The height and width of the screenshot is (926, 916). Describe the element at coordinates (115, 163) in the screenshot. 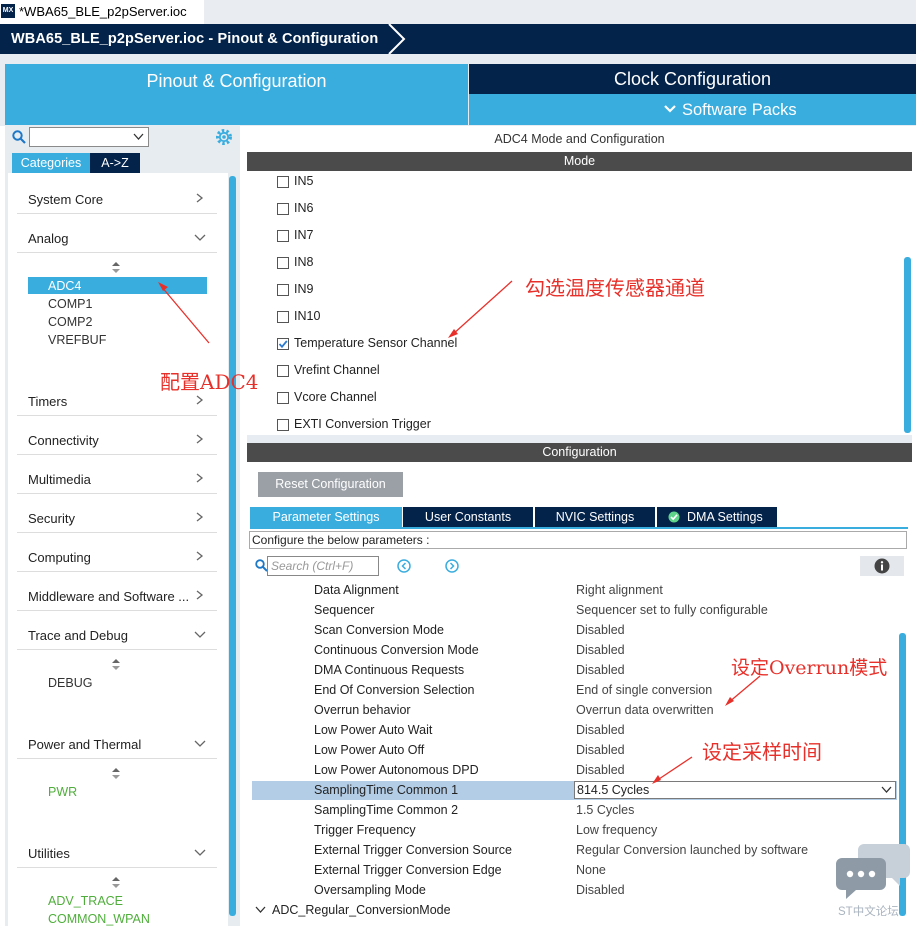

I see `az-button: A->Z` at that location.